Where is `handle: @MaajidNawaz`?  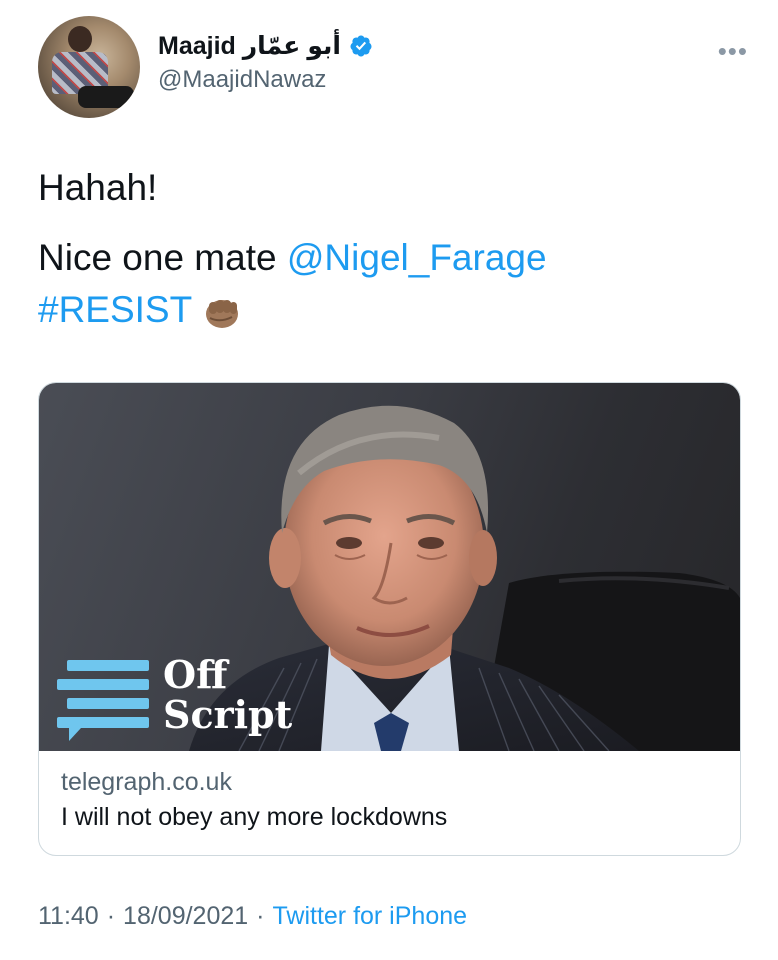
handle: @MaajidNawaz is located at coordinates (265, 80).